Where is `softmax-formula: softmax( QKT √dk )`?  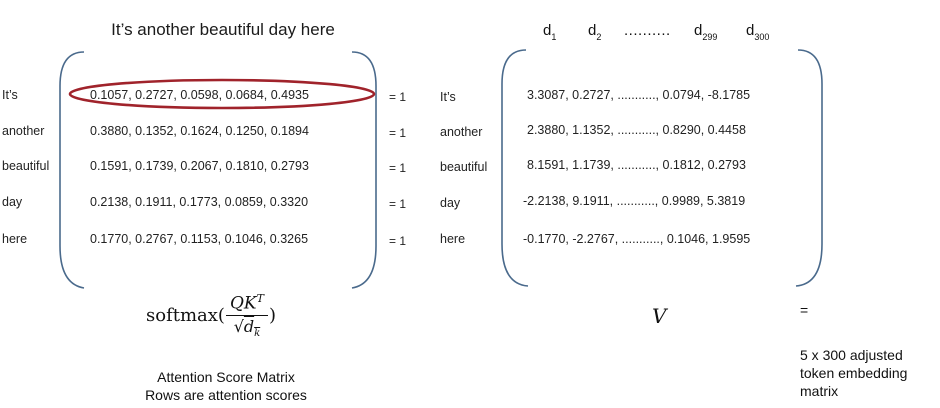
softmax-formula: softmax( QKT √dk ) is located at coordinates (211, 315).